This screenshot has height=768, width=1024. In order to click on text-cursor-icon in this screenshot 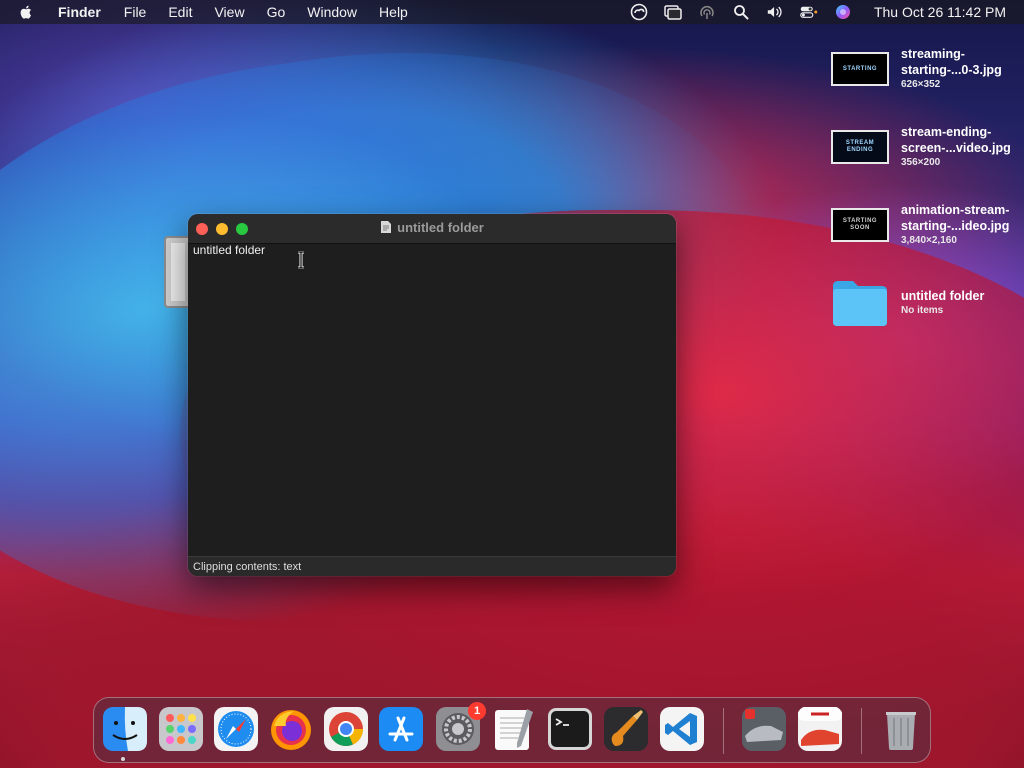, I will do `click(301, 260)`.